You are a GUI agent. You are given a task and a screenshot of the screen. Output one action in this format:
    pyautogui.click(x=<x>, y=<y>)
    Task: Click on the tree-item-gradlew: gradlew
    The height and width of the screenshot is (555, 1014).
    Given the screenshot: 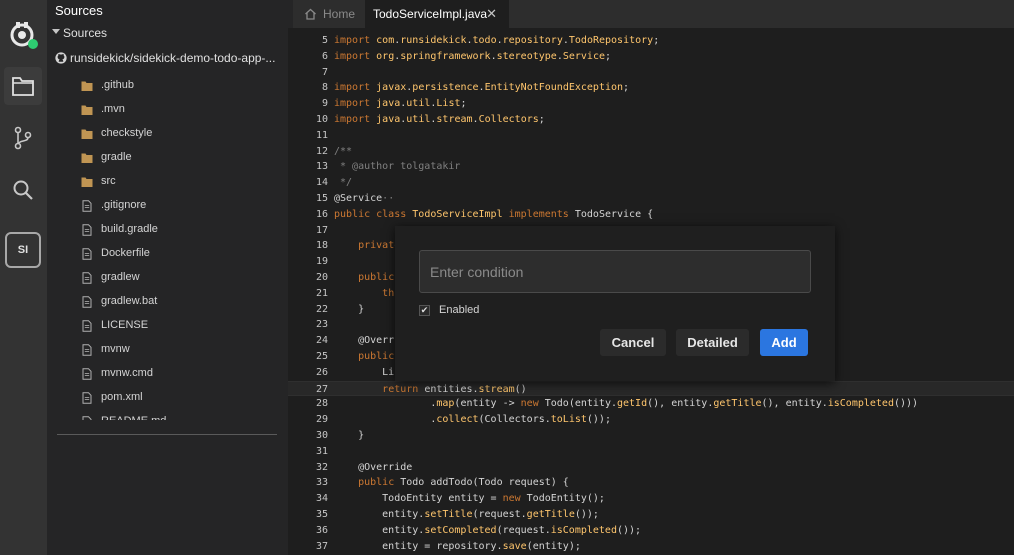 What is the action you would take?
    pyautogui.click(x=167, y=278)
    